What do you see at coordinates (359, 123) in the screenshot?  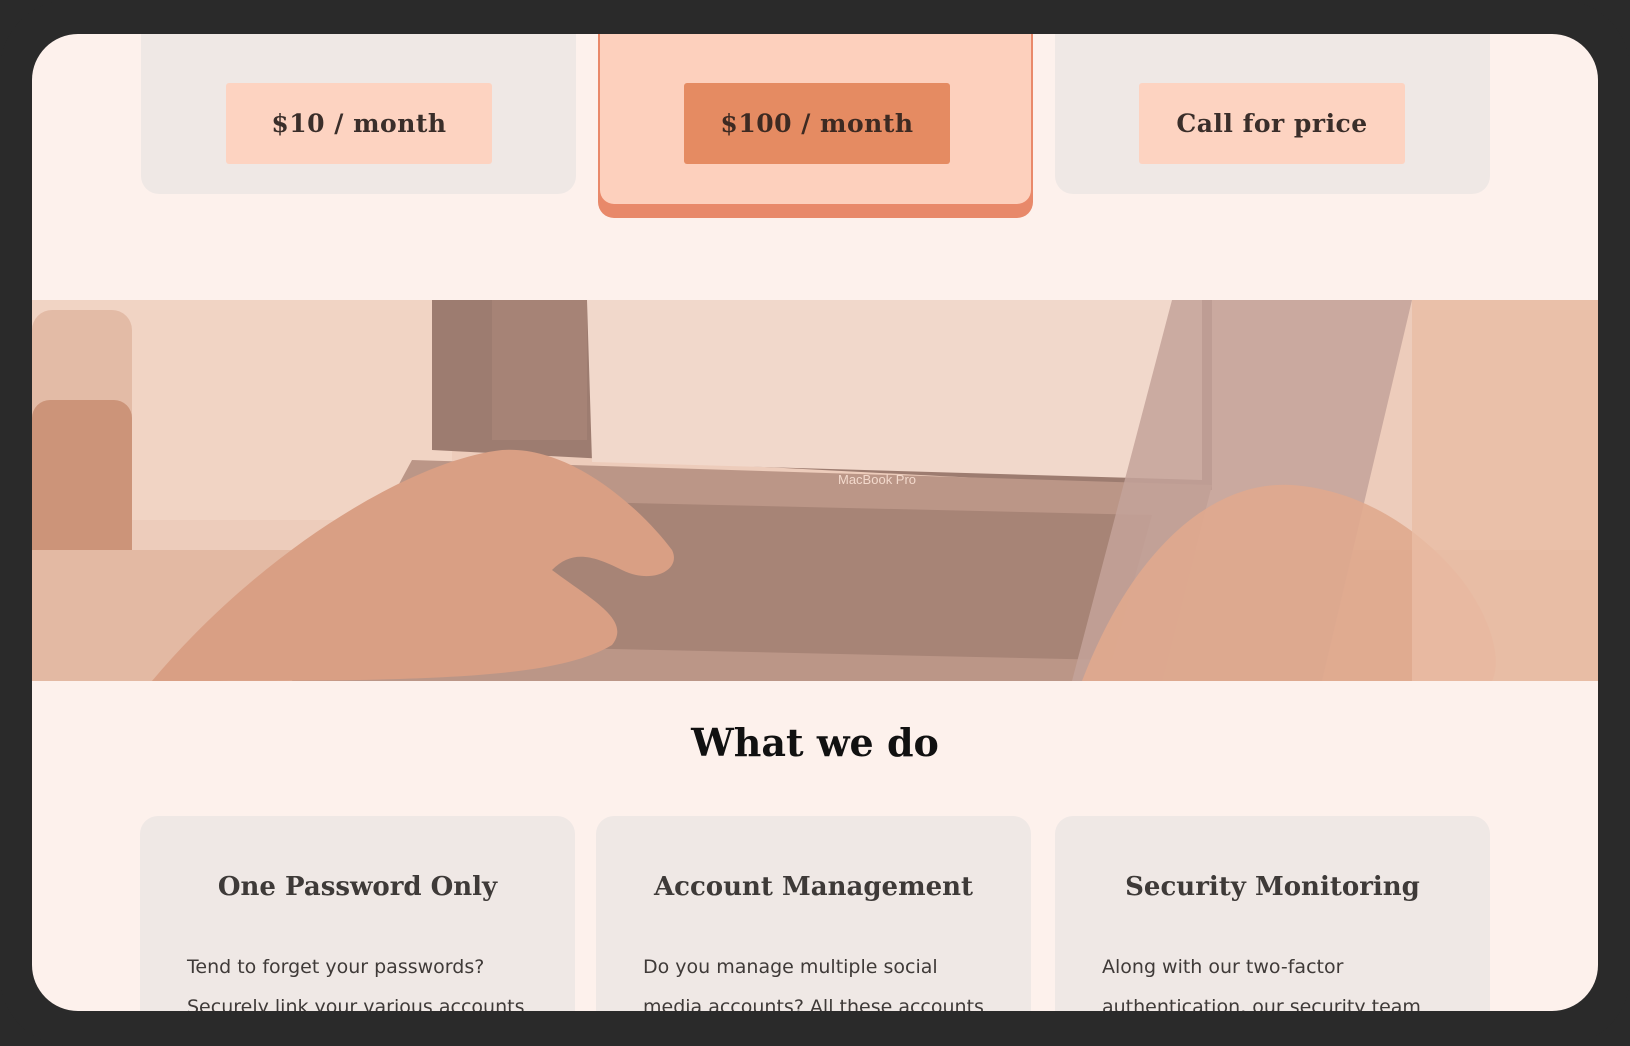 I see `plan-basic-button: $10 / month` at bounding box center [359, 123].